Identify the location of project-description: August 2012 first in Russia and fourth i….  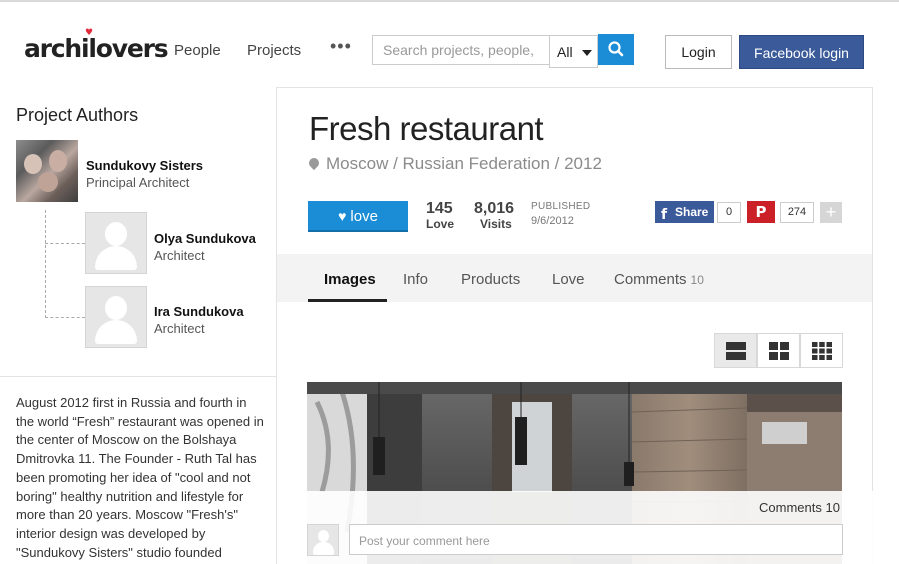
(140, 477).